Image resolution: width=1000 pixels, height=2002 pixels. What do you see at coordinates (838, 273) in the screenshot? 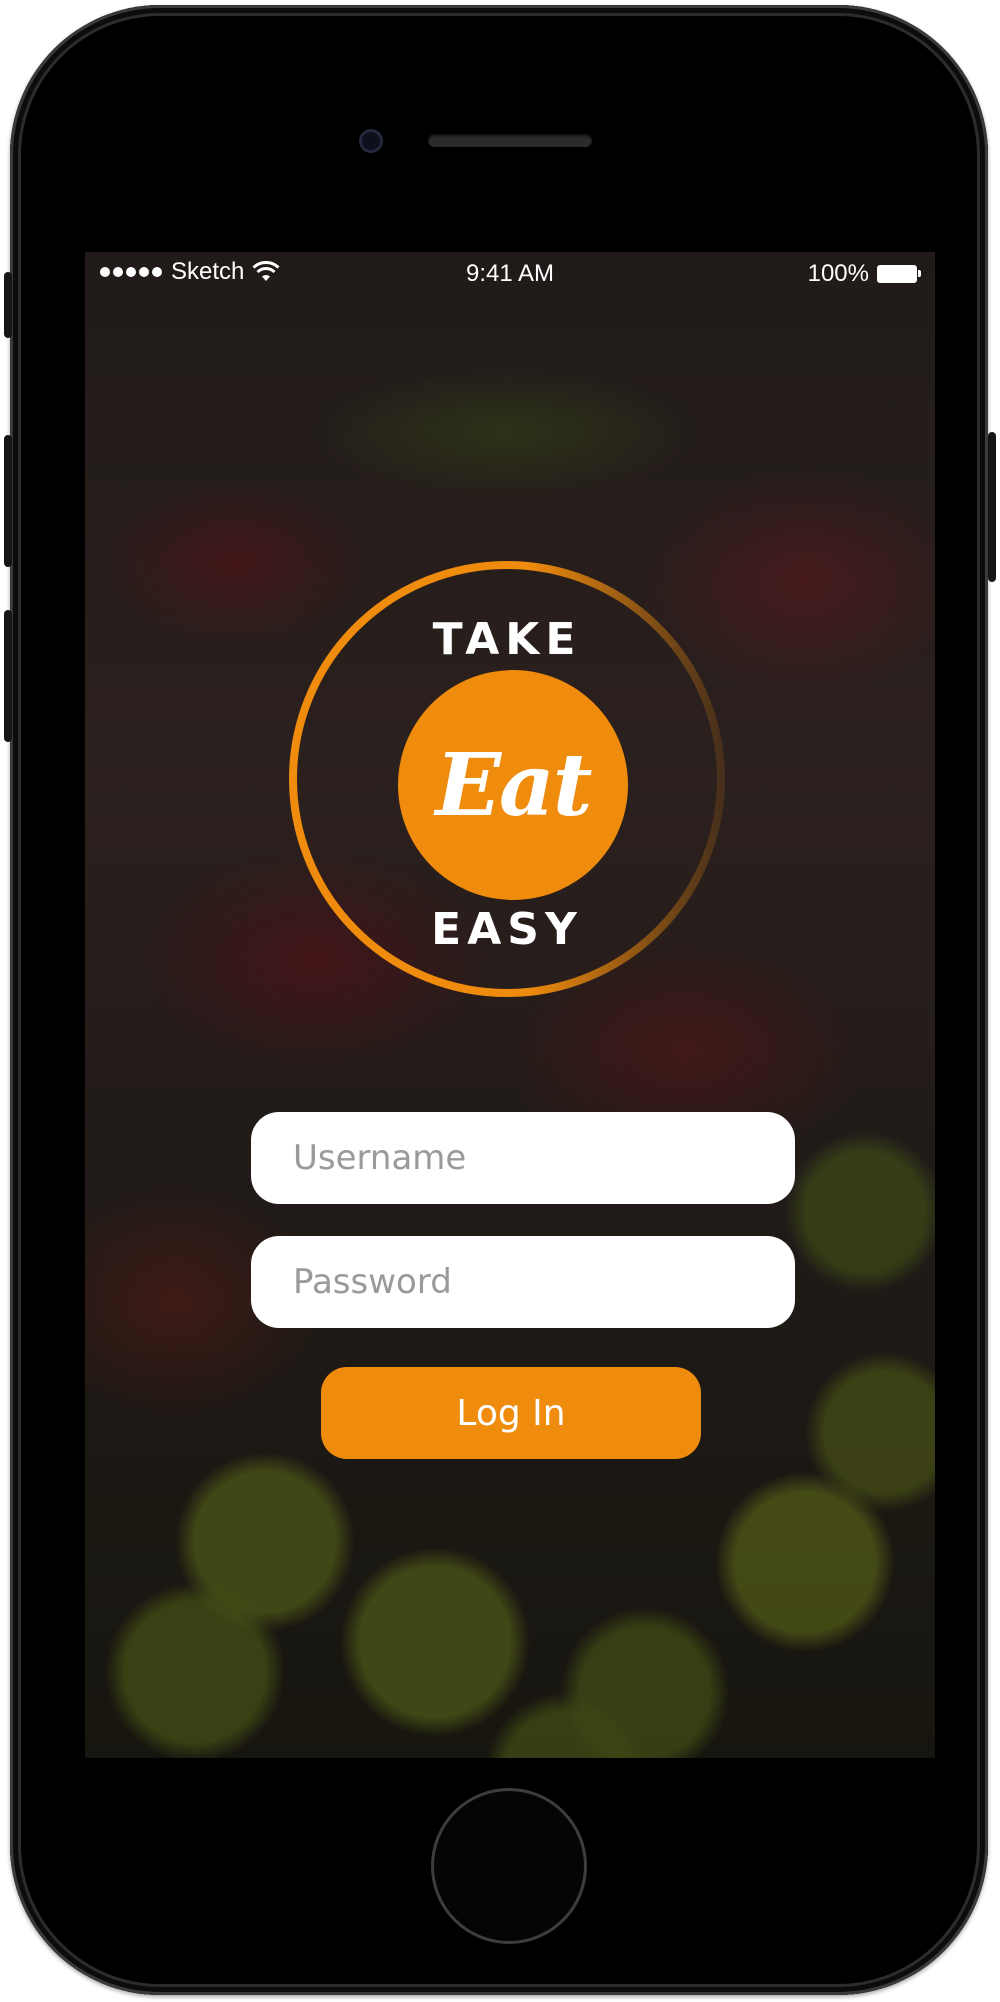
I see `battery-percentage: 100%` at bounding box center [838, 273].